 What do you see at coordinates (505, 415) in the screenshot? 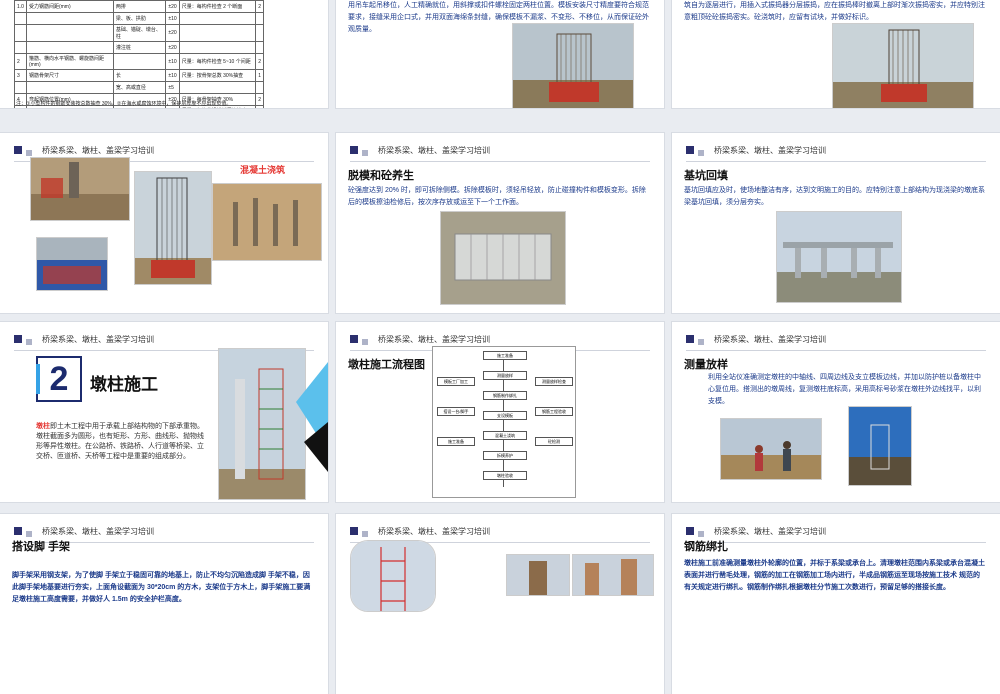
I see `flow-step: 支设模板` at bounding box center [505, 415].